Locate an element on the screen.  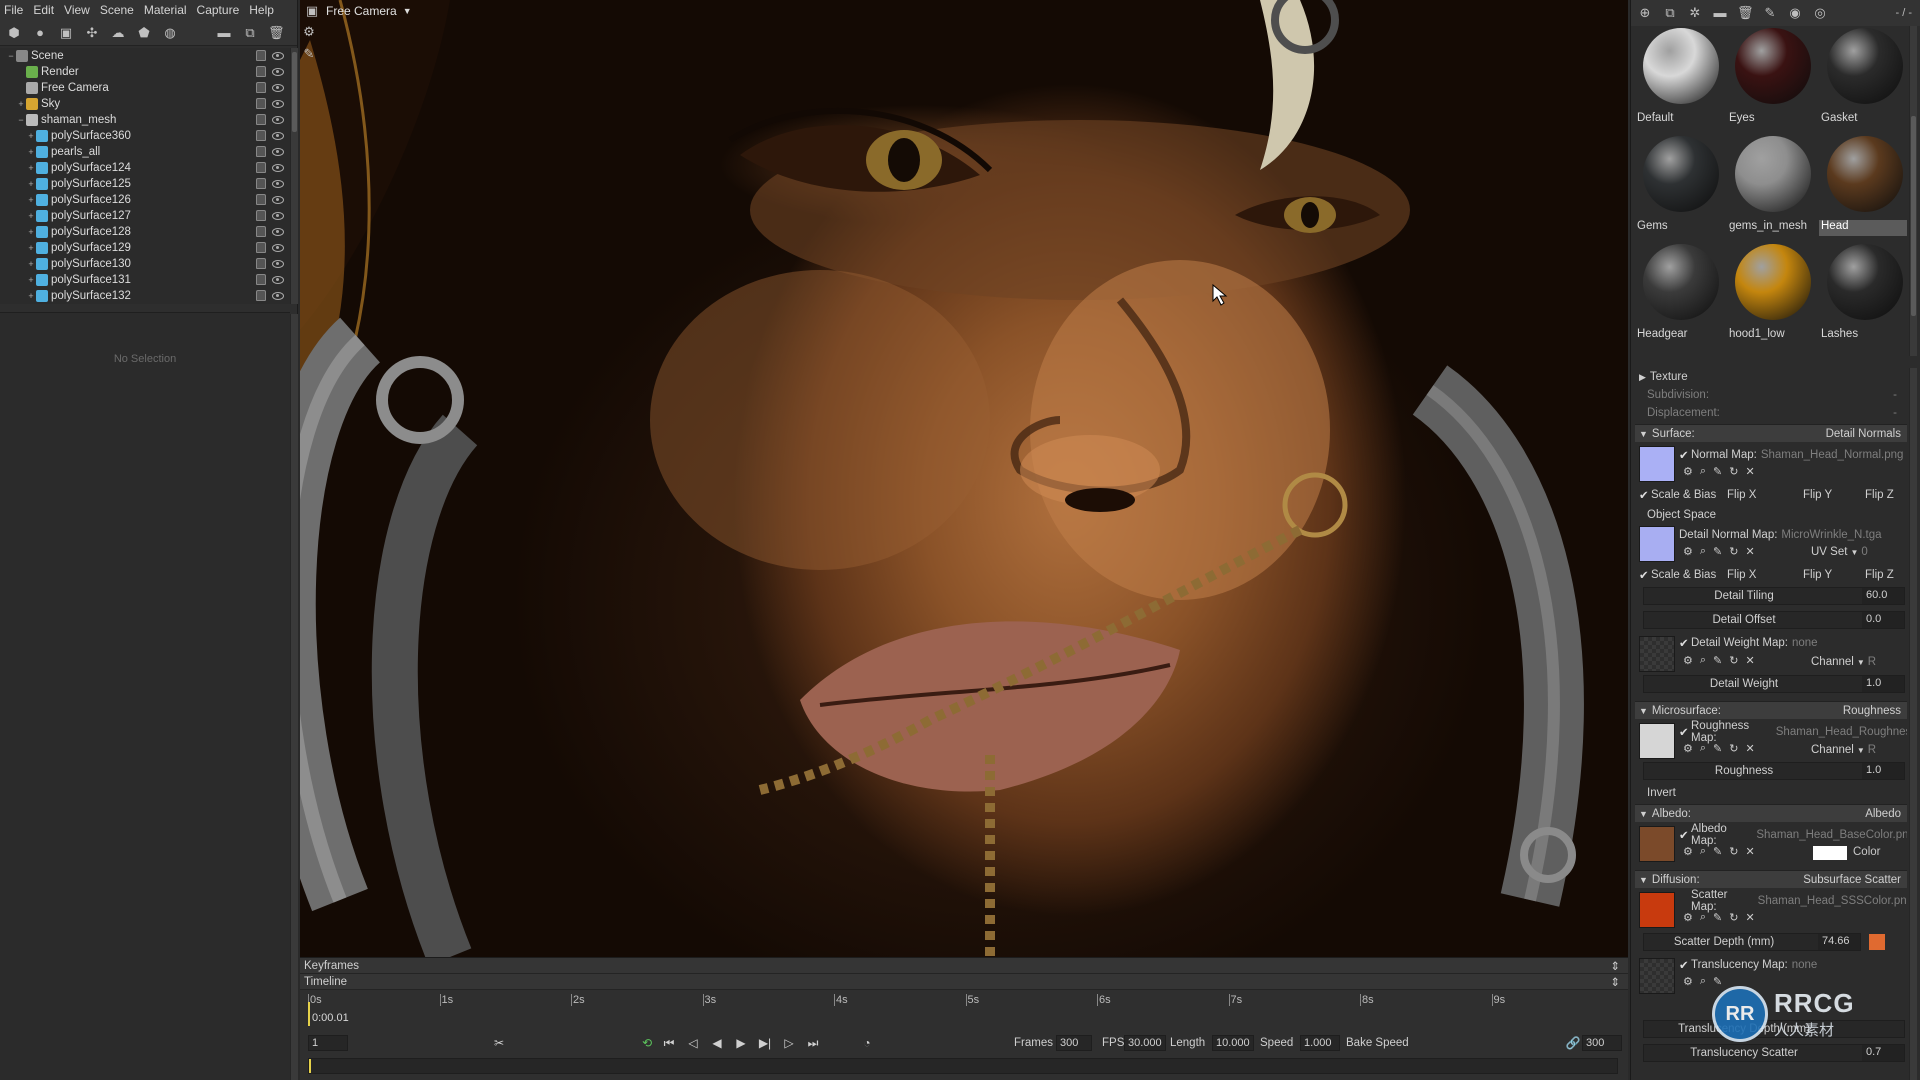
normal-map-thumbnail is located at coordinates (1657, 464).